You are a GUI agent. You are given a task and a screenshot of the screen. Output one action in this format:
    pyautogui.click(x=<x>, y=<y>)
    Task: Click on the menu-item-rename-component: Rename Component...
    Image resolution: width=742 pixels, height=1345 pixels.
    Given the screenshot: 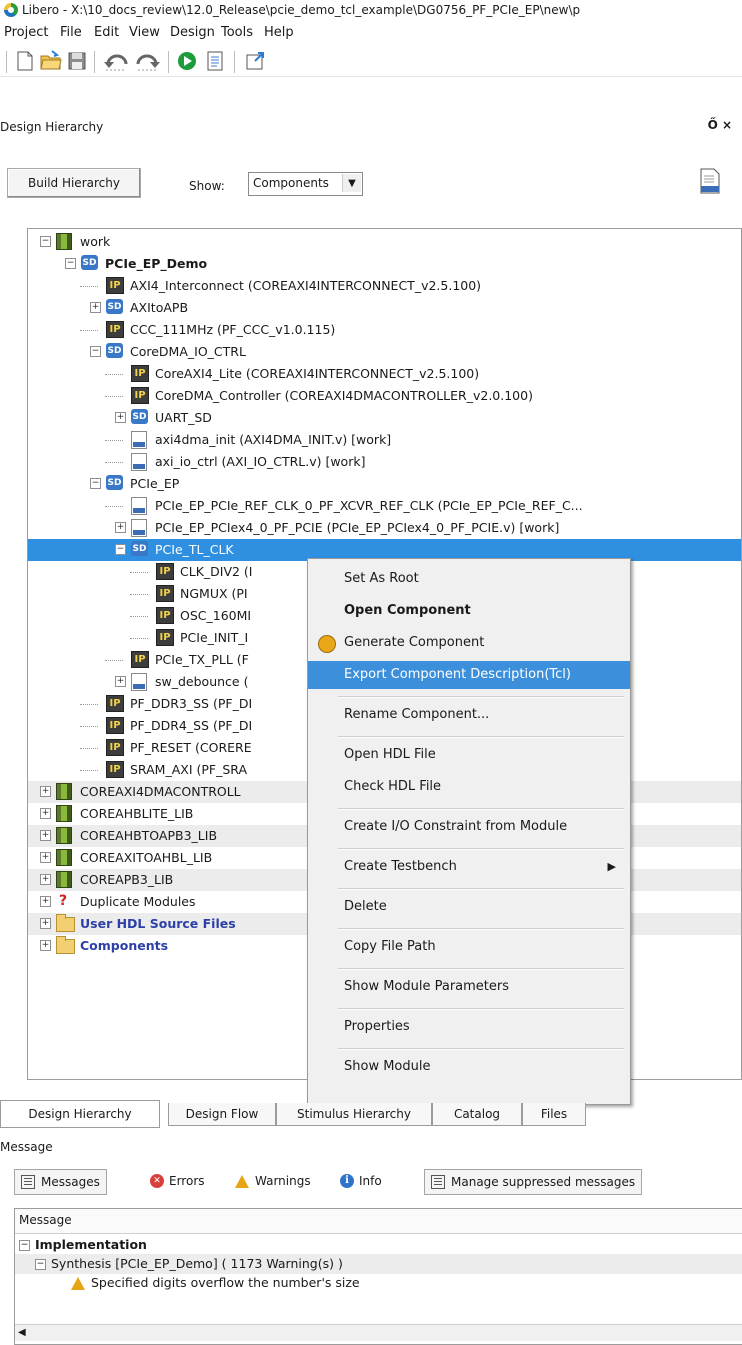 What is the action you would take?
    pyautogui.click(x=469, y=715)
    